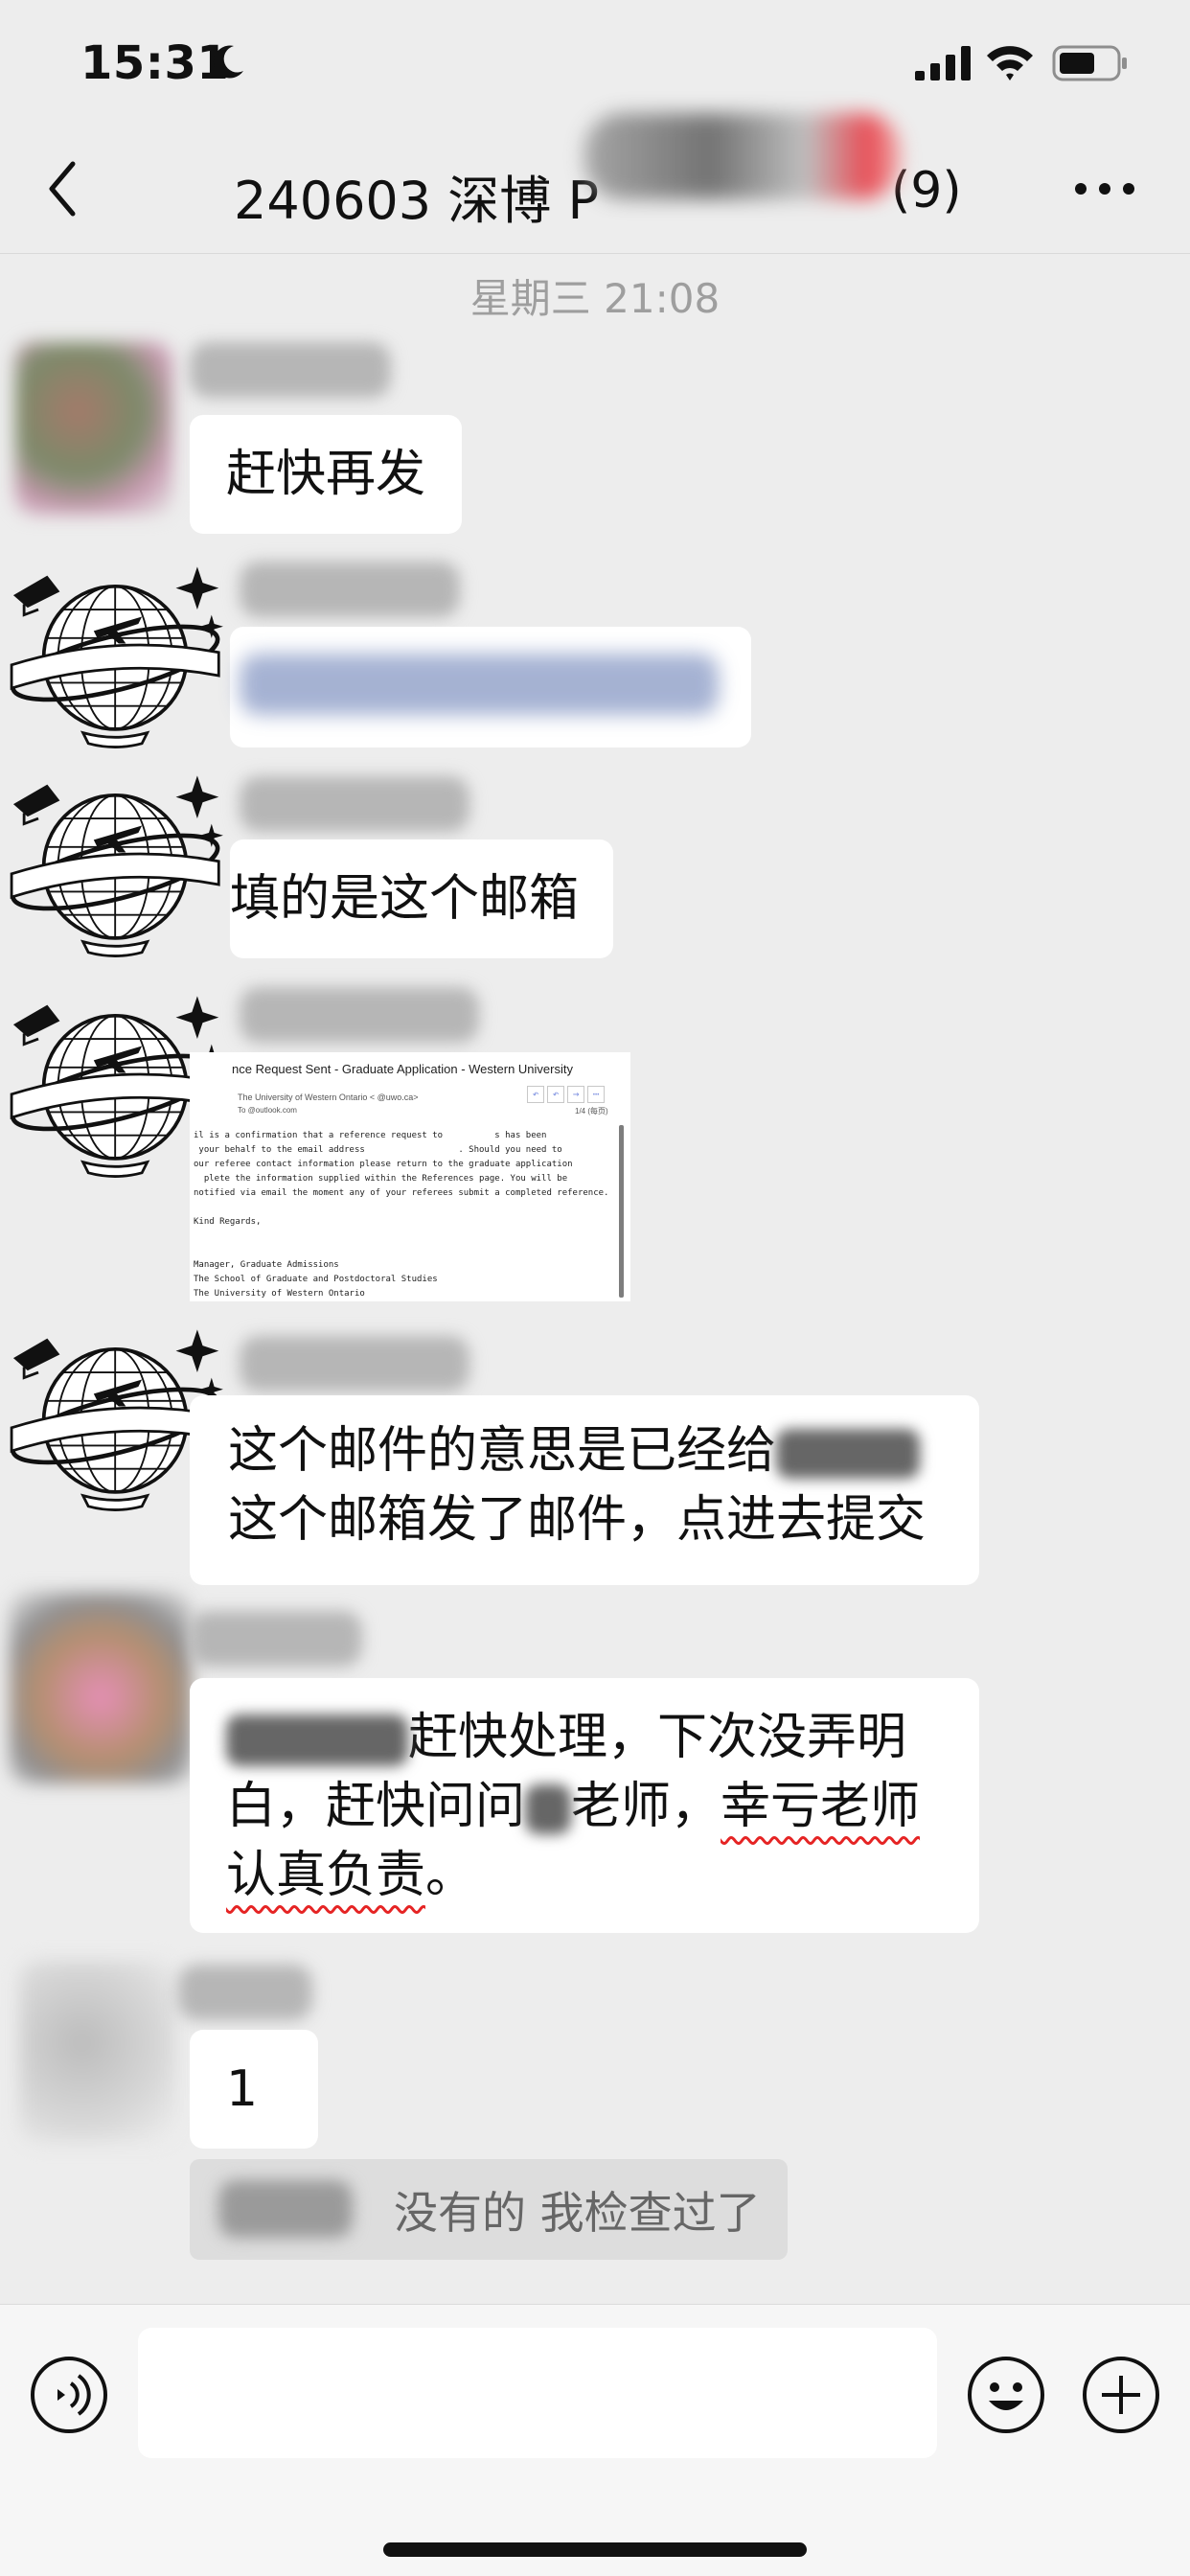 This screenshot has width=1190, height=2576. What do you see at coordinates (1121, 2395) in the screenshot?
I see `add-attachment-icon` at bounding box center [1121, 2395].